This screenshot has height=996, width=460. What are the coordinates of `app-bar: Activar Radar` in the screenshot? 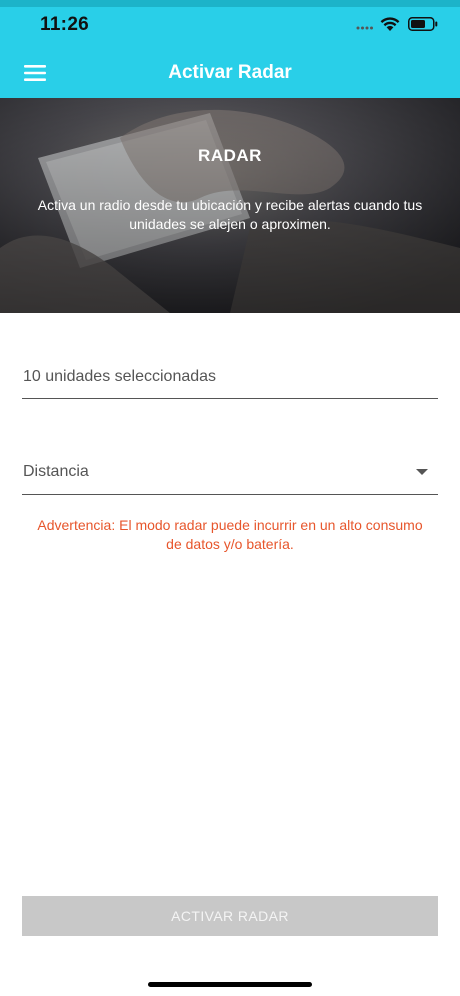 It's located at (230, 72).